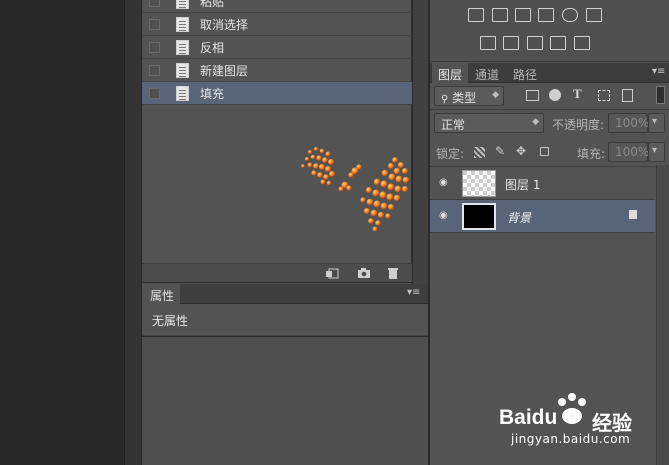 The width and height of the screenshot is (669, 465). What do you see at coordinates (558, 43) in the screenshot?
I see `channel-mixer-icon` at bounding box center [558, 43].